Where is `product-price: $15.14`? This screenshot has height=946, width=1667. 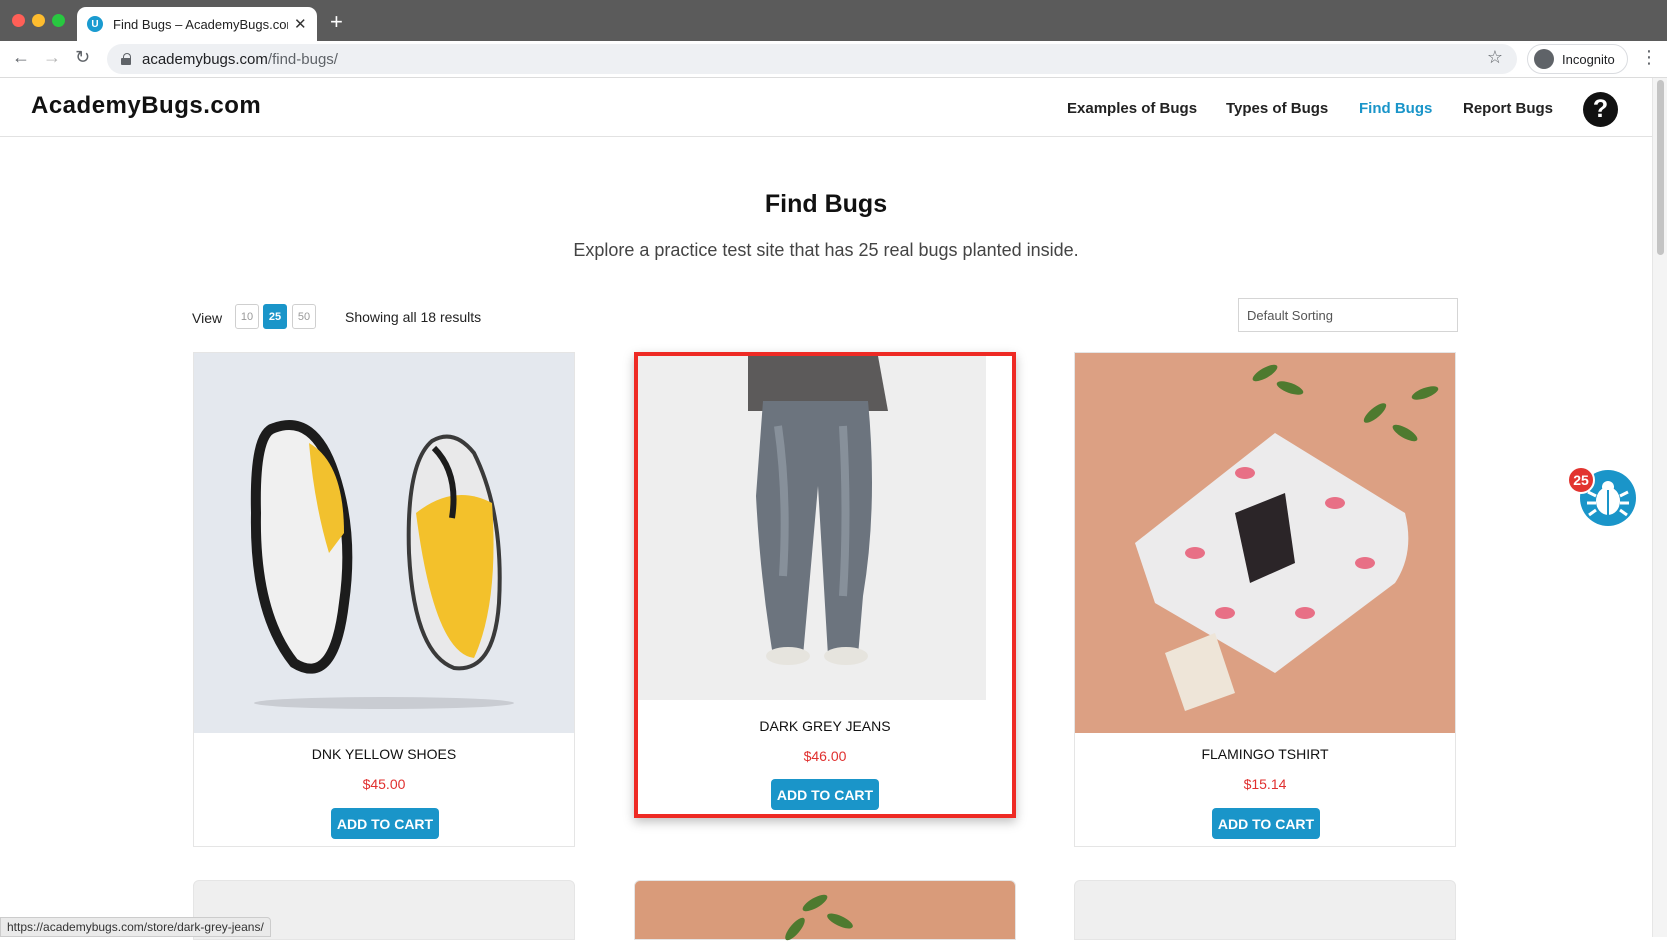 product-price: $15.14 is located at coordinates (1265, 784).